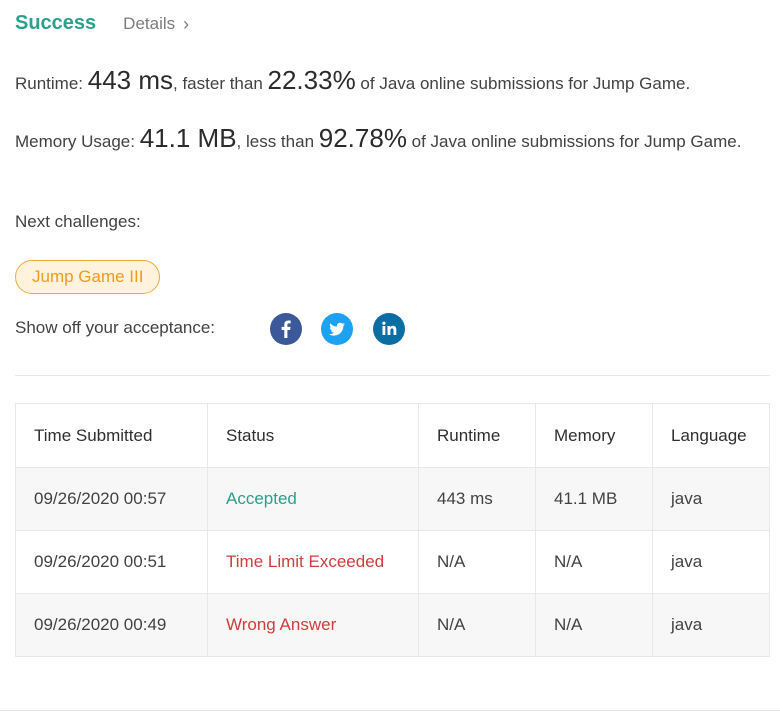  I want to click on runtime-value: 443 ms, so click(130, 80).